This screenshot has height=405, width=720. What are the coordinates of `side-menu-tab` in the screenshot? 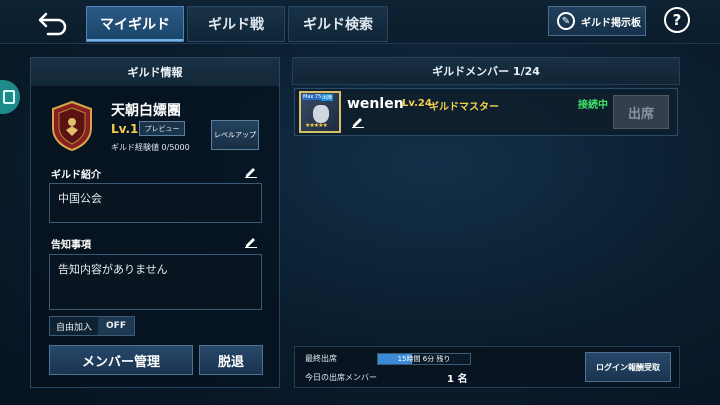 It's located at (10, 97).